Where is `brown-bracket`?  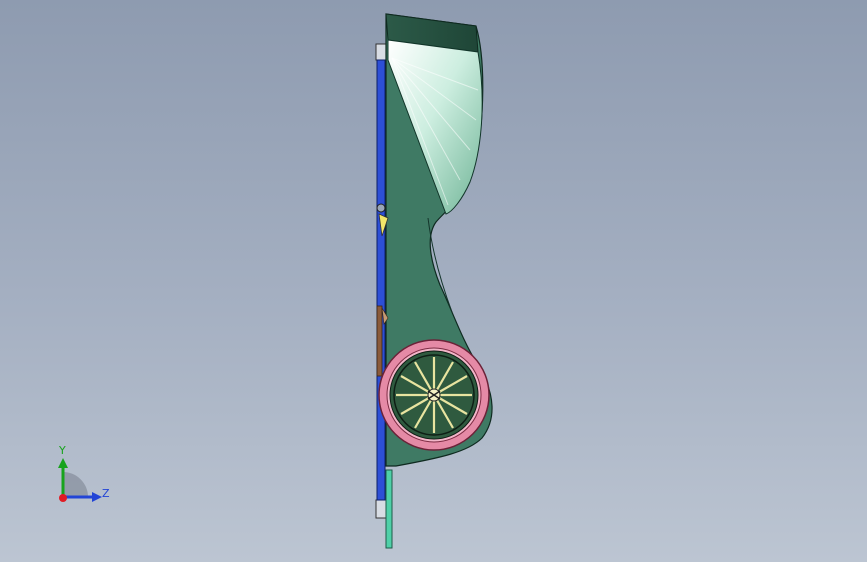
brown-bracket is located at coordinates (379, 341).